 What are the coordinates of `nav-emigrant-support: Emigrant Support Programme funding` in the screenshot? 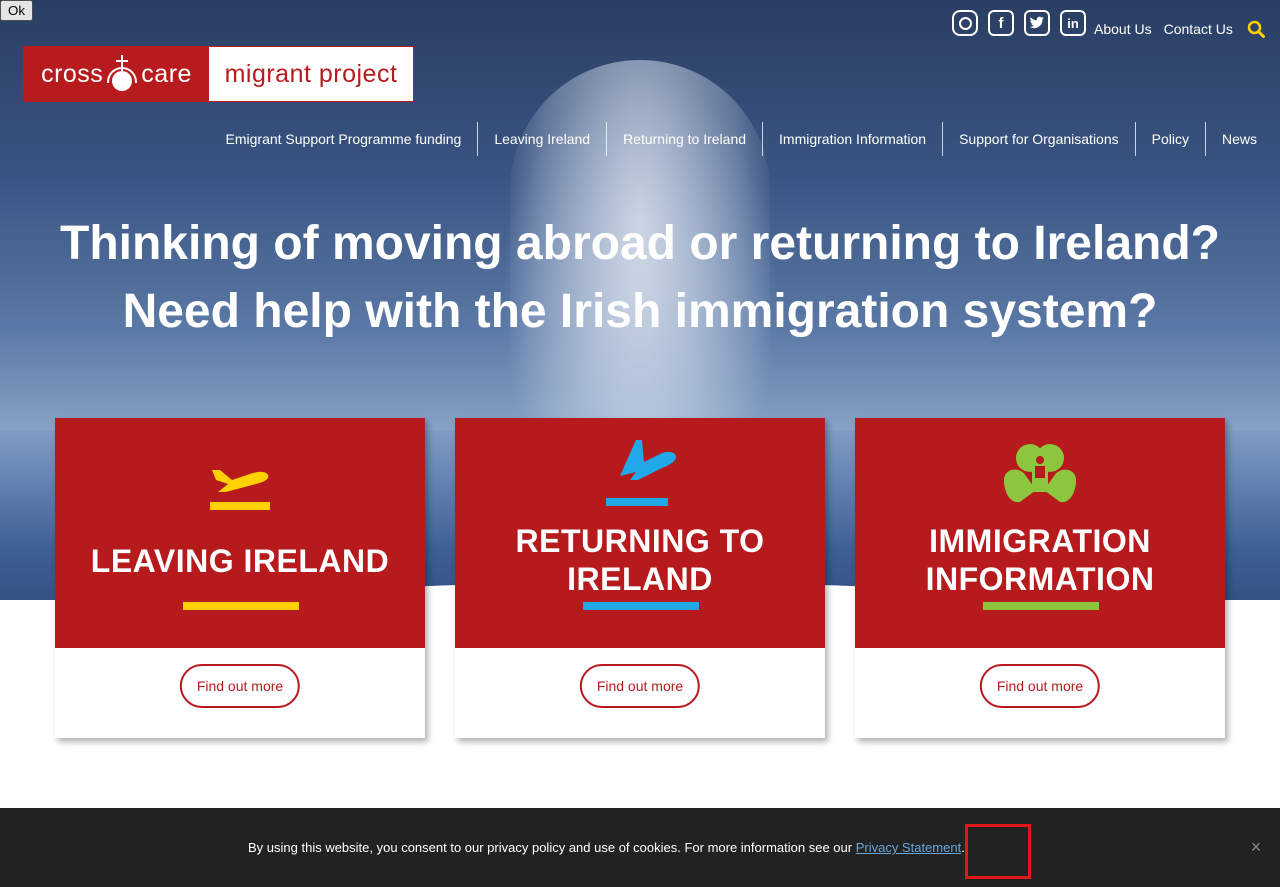 It's located at (344, 139).